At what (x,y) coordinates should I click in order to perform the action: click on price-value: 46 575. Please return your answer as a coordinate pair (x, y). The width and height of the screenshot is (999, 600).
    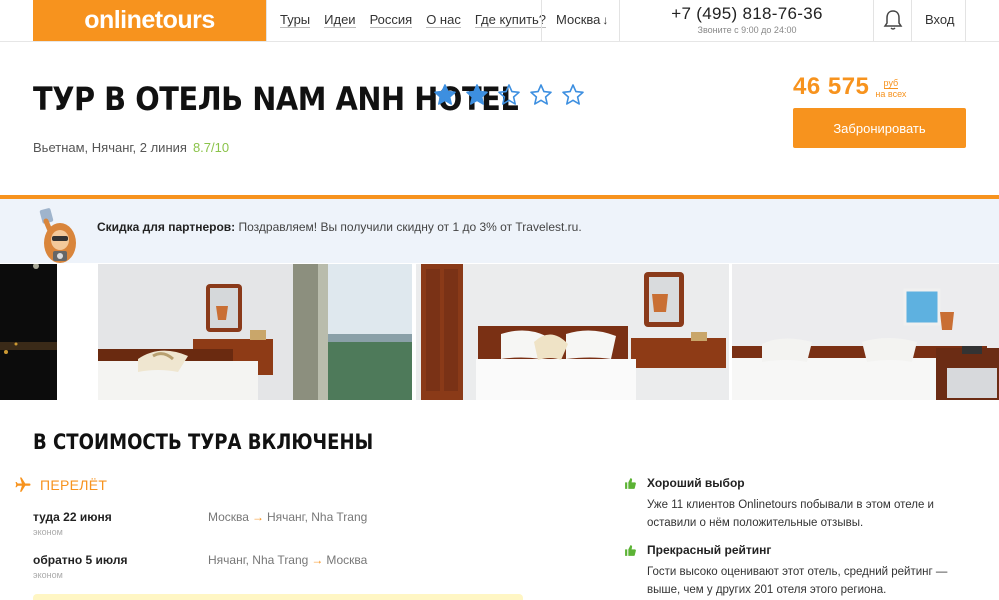
    Looking at the image, I should click on (831, 86).